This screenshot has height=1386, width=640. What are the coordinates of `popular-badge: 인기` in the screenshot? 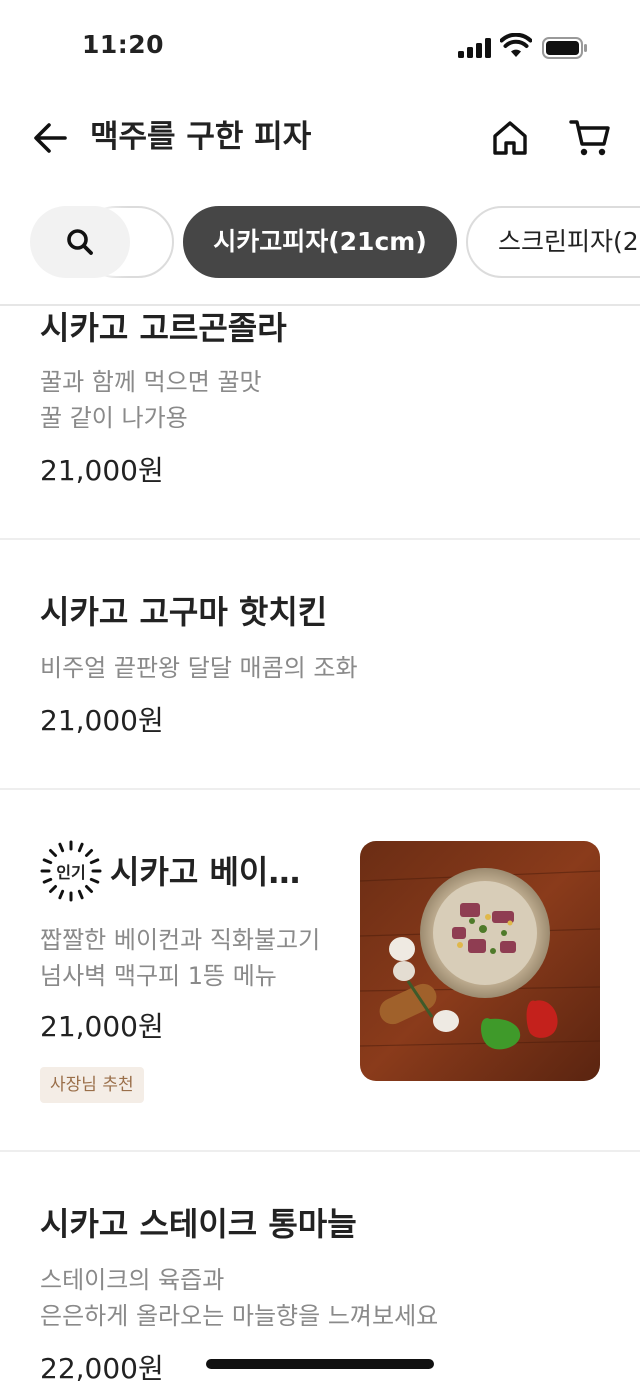 It's located at (71, 871).